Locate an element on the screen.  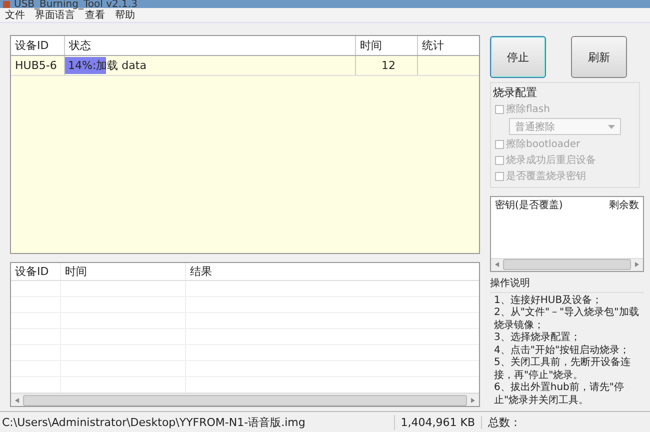
app-icon is located at coordinates (6, 4).